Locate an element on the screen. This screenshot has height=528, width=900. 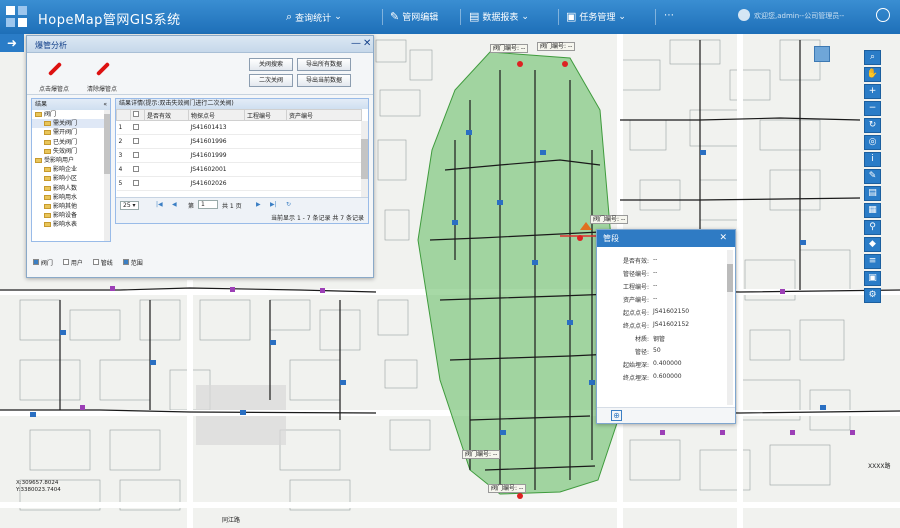
tree-item: 阀门 is located at coordinates (71, 114).